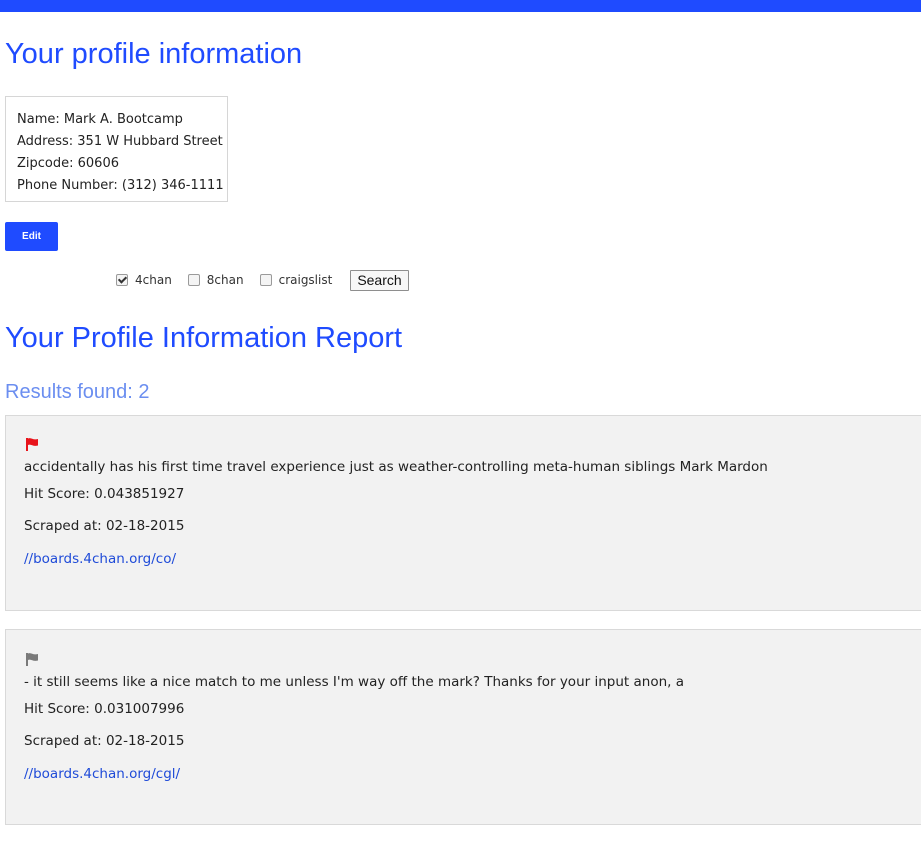 This screenshot has width=921, height=858. What do you see at coordinates (460, 6) in the screenshot?
I see `top-bar` at bounding box center [460, 6].